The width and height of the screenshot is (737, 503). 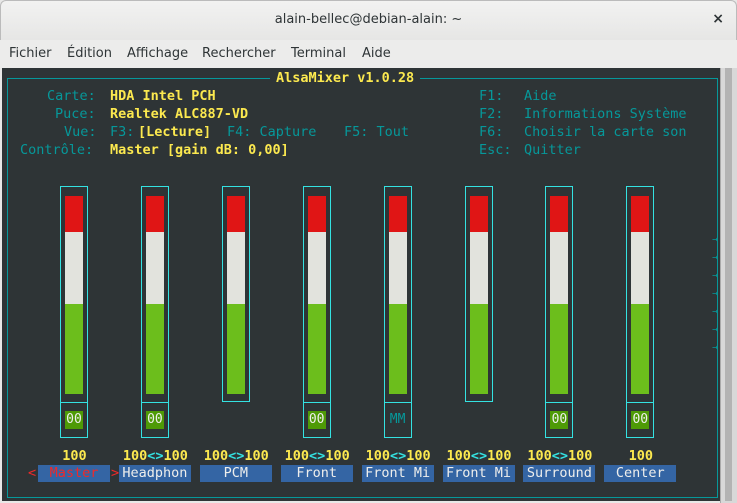 What do you see at coordinates (718, 19) in the screenshot?
I see `close-icon: ×` at bounding box center [718, 19].